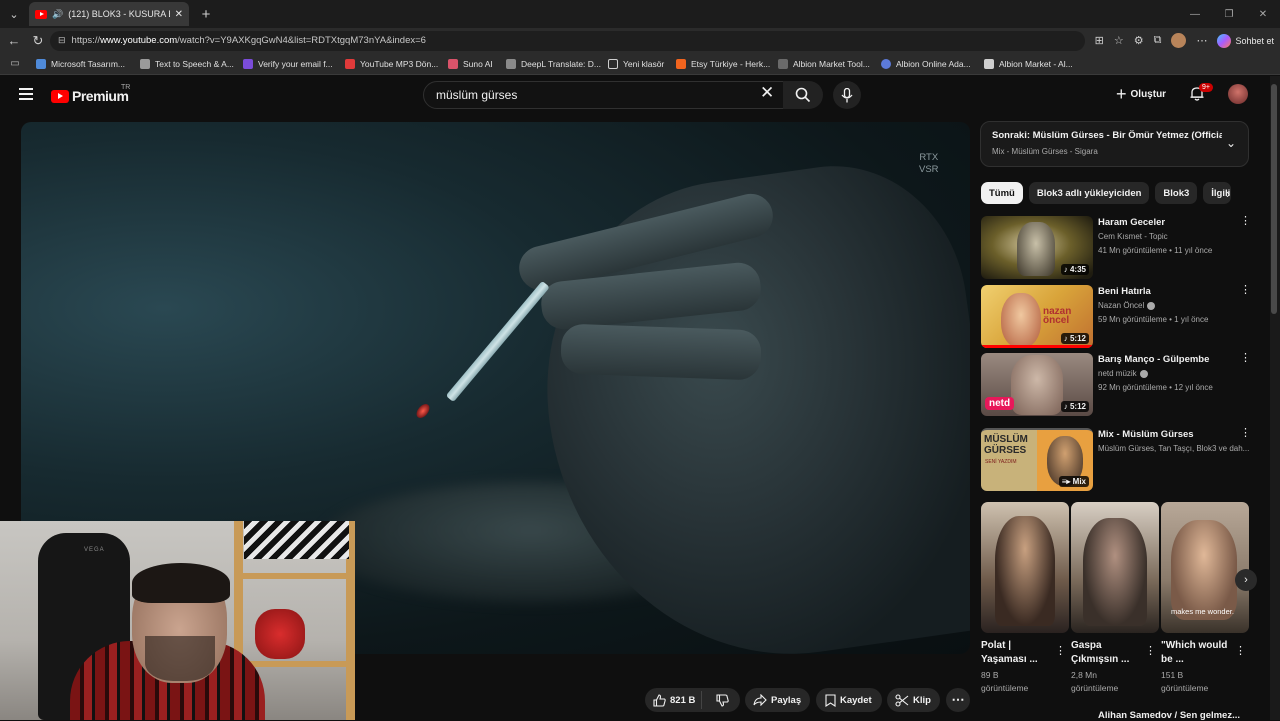 The height and width of the screenshot is (721, 1280). Describe the element at coordinates (14, 14) in the screenshot. I see `tab-actions-menu-icon: ⌄` at that location.